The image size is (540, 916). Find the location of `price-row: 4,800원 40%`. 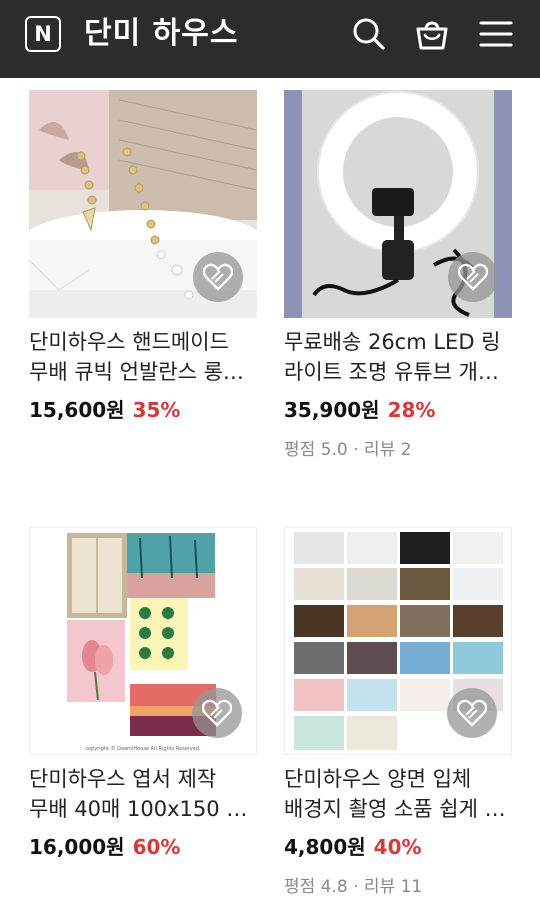

price-row: 4,800원 40% is located at coordinates (353, 847).